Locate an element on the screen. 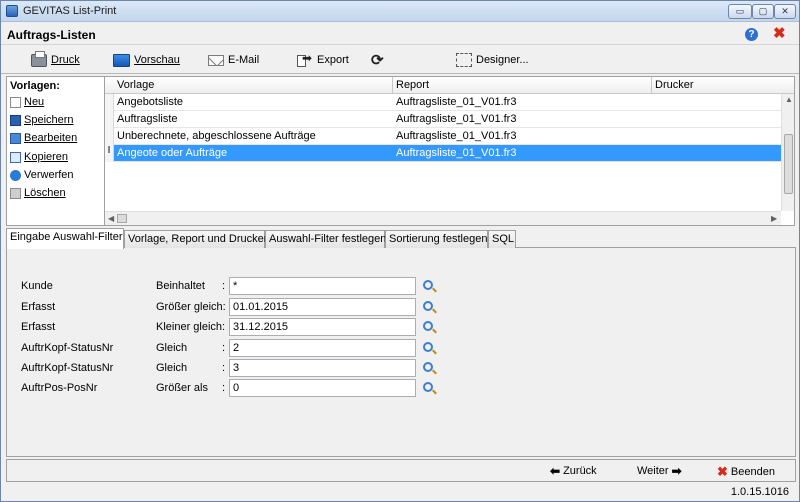  close-window-button: ✕ is located at coordinates (785, 11).